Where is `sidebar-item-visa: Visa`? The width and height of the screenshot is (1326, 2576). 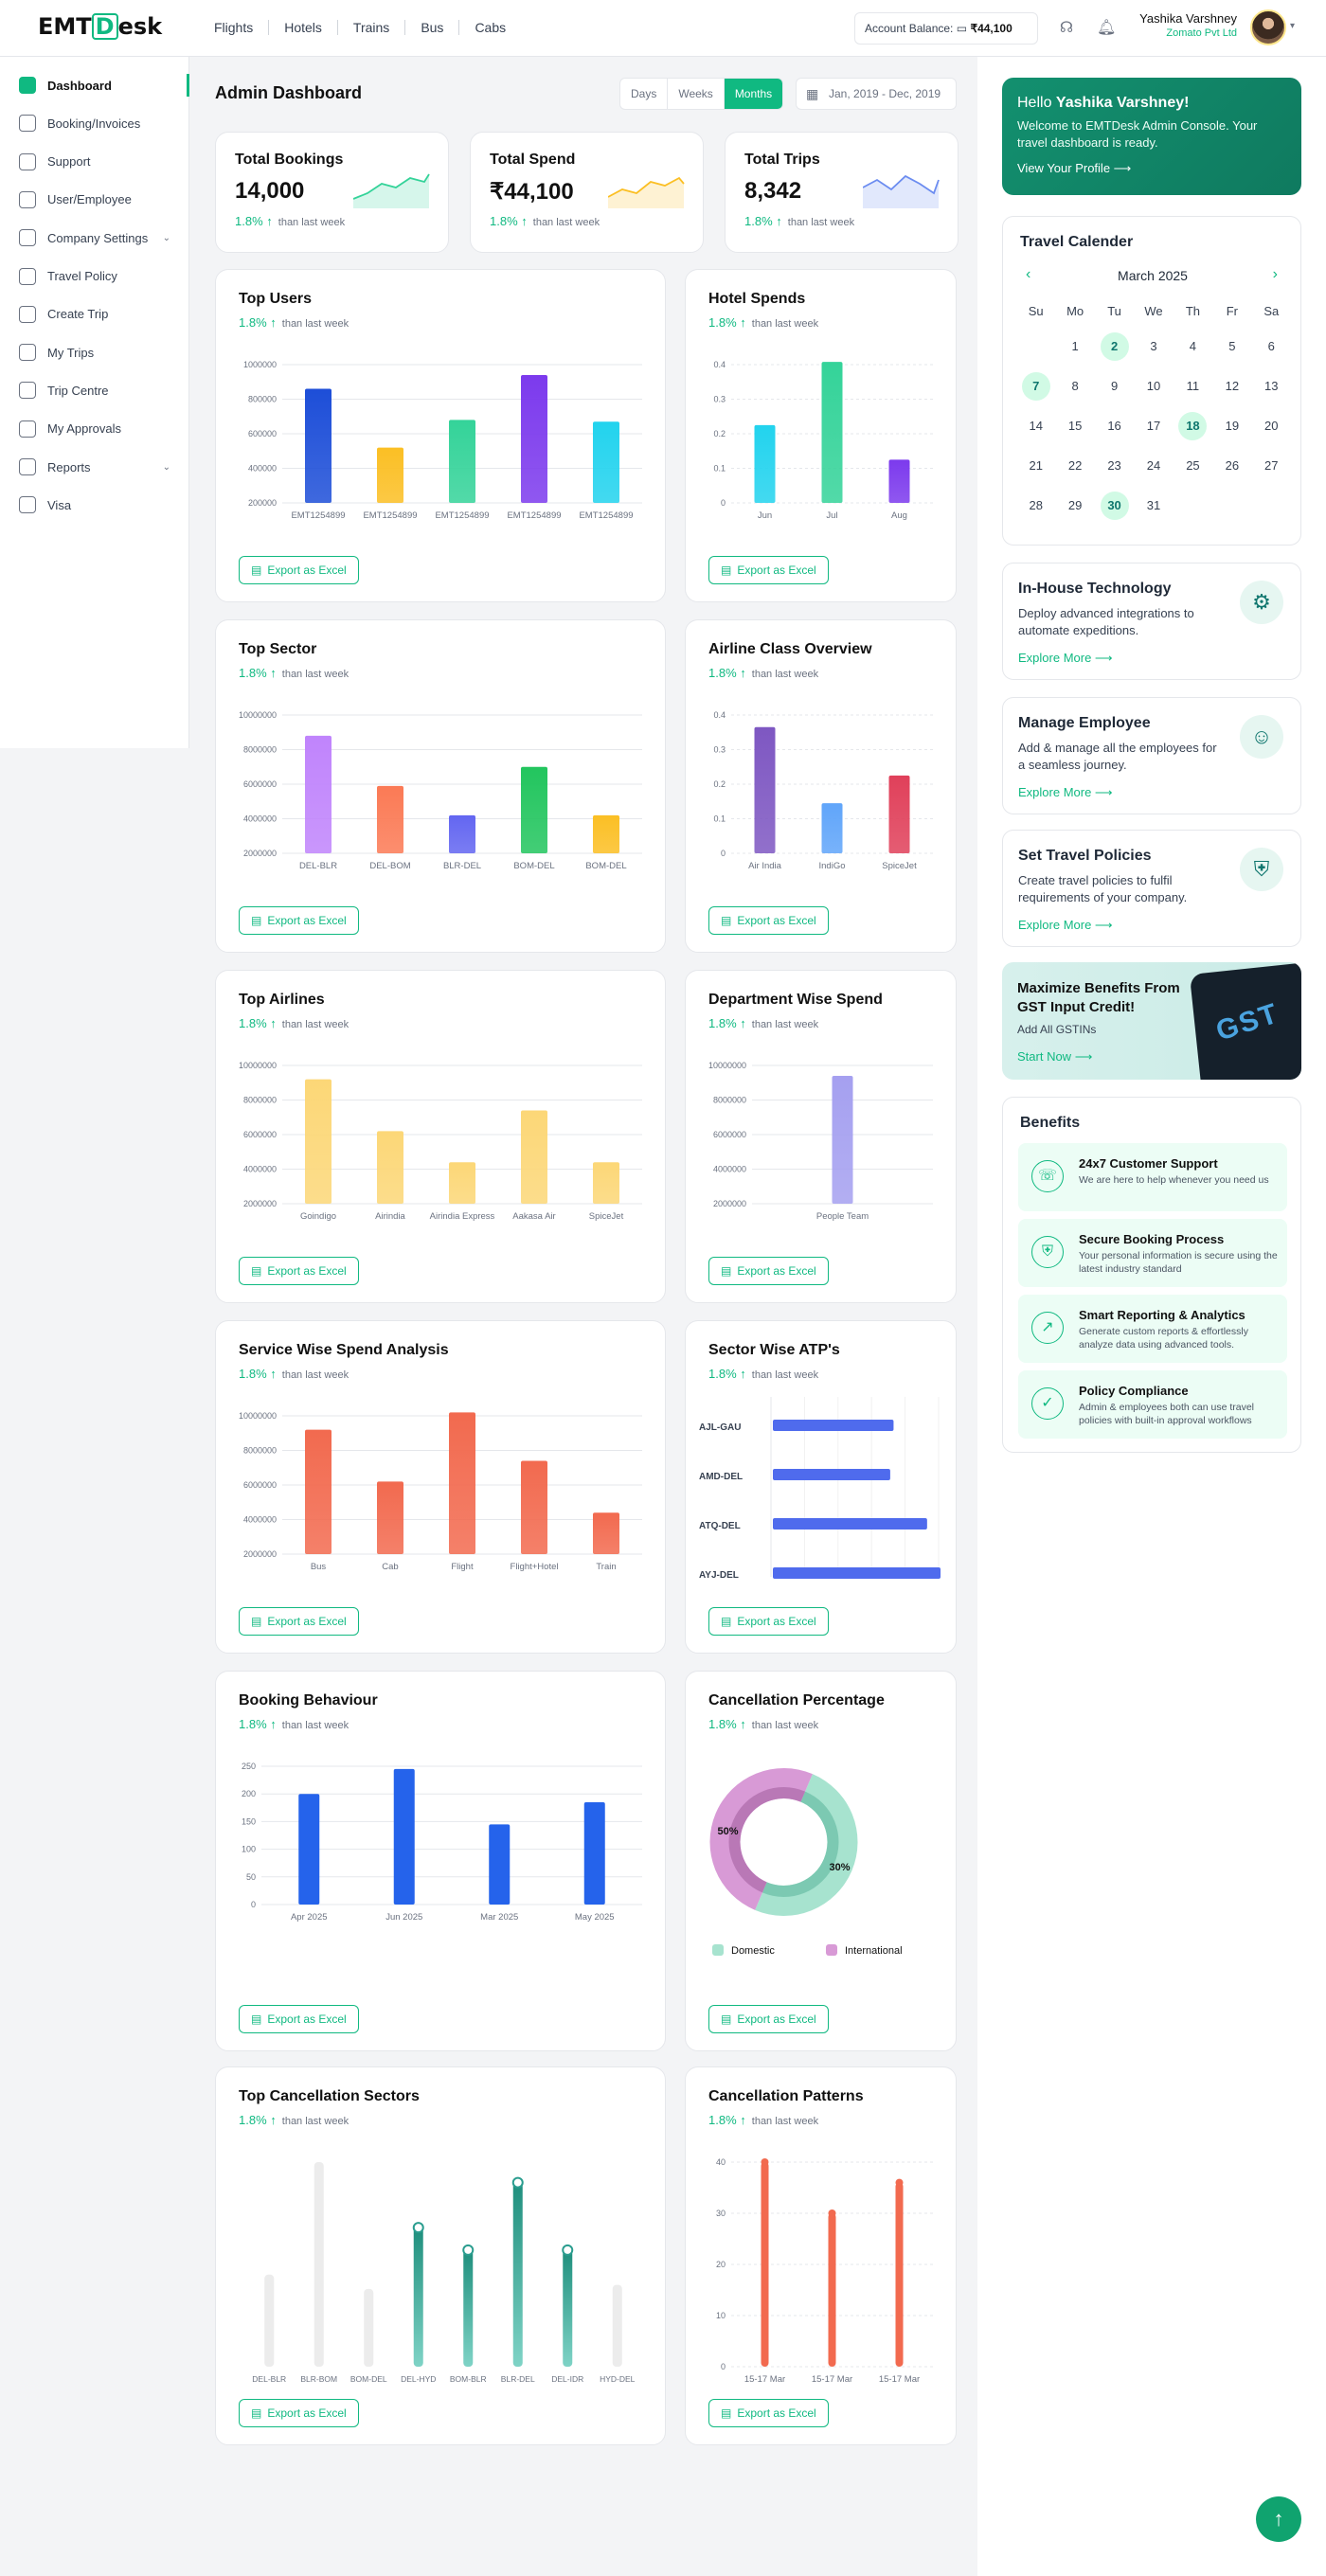 sidebar-item-visa: Visa is located at coordinates (95, 505).